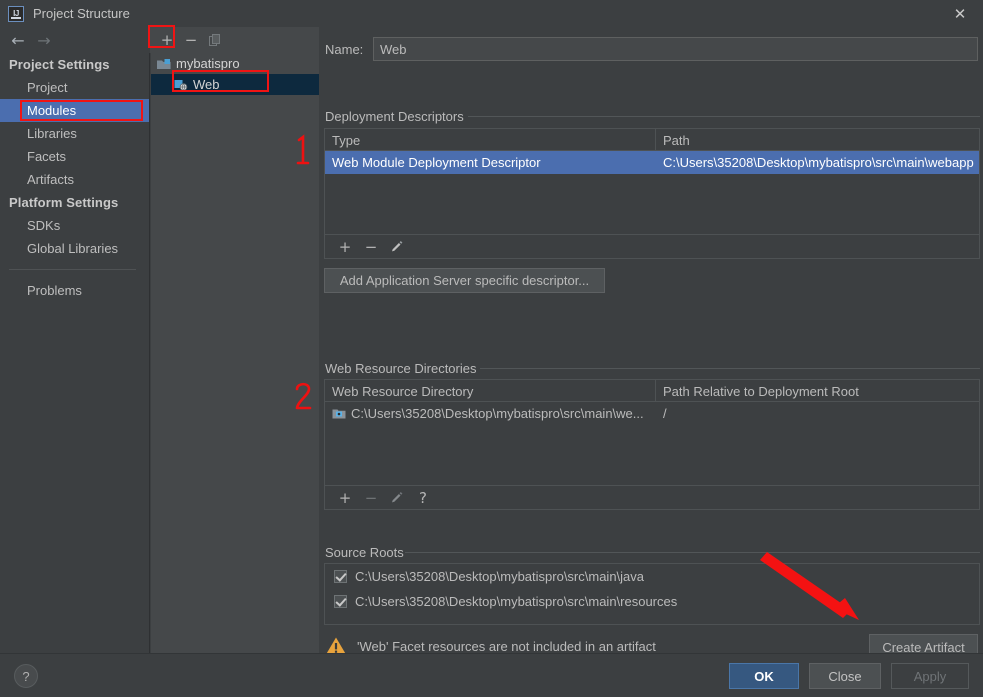 Image resolution: width=983 pixels, height=697 pixels. What do you see at coordinates (404, 368) in the screenshot?
I see `web-resource-directories-section-label: Web Resource Directories` at bounding box center [404, 368].